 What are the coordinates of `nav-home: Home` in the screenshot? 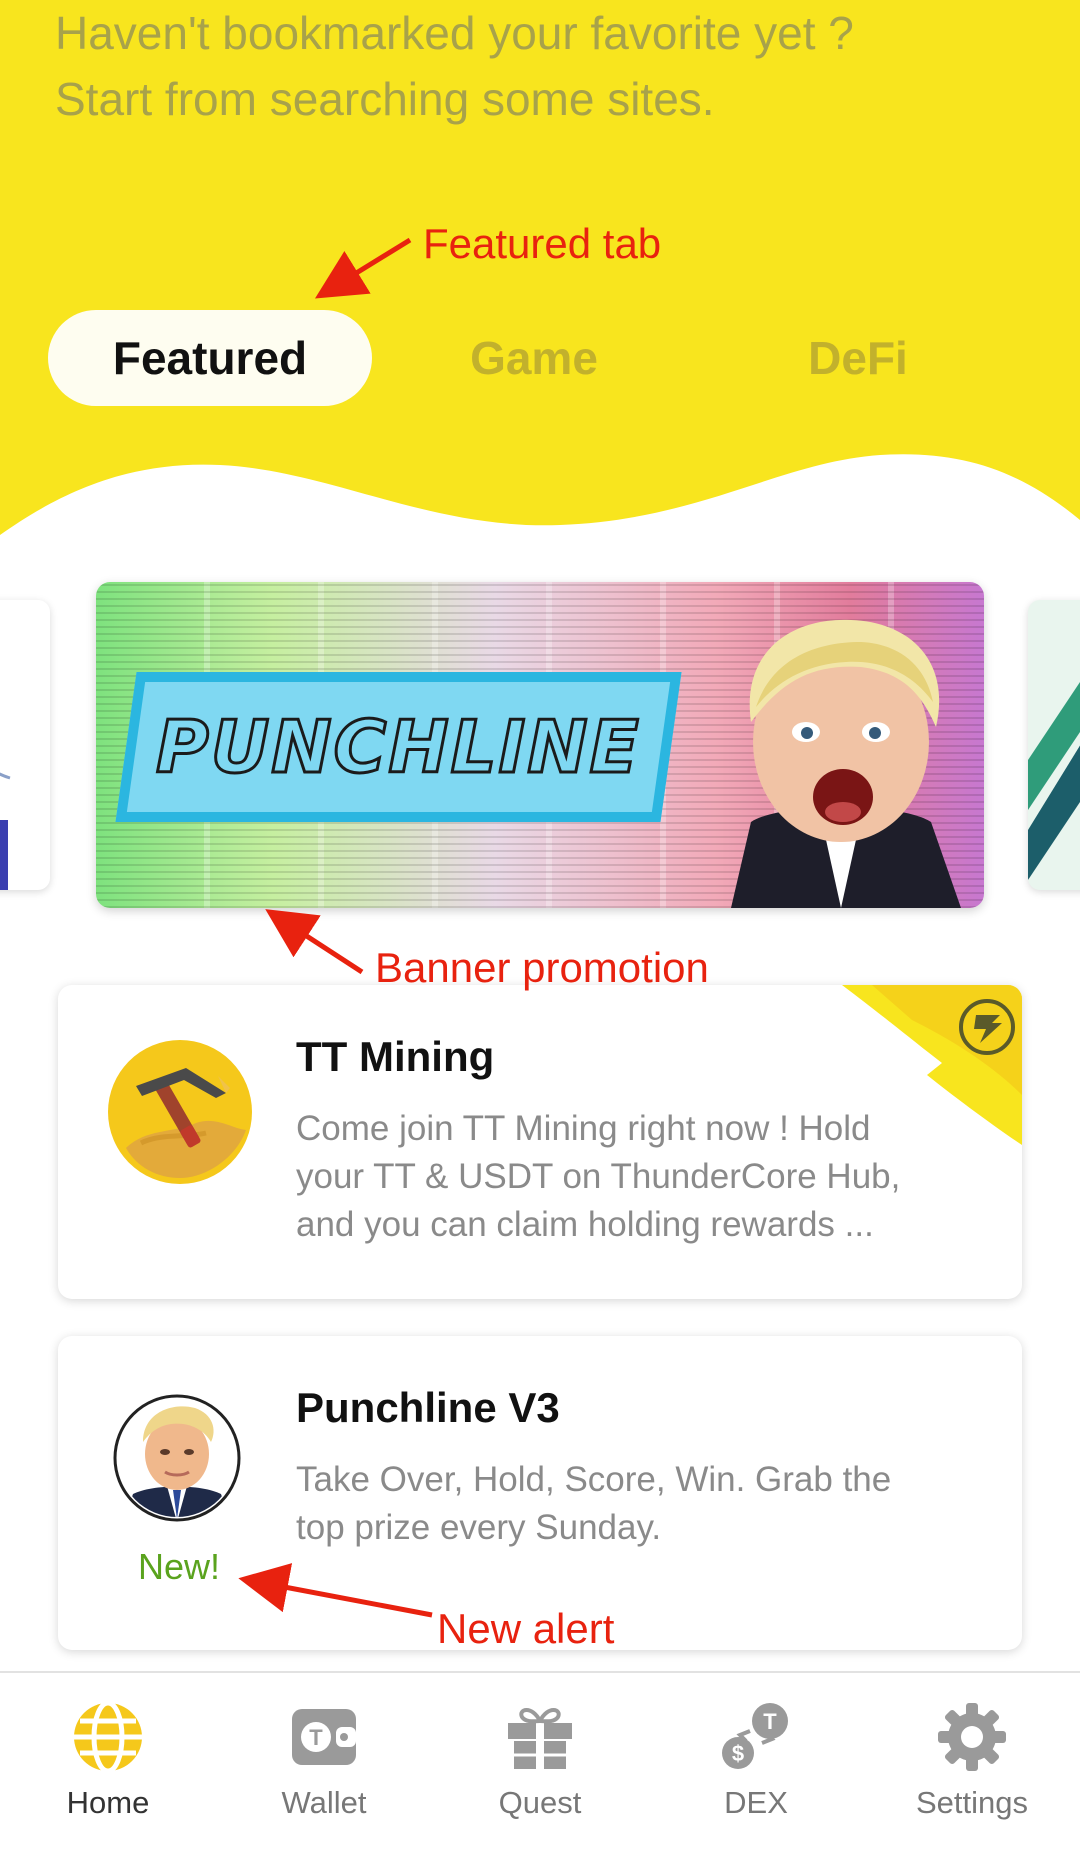 It's located at (108, 1762).